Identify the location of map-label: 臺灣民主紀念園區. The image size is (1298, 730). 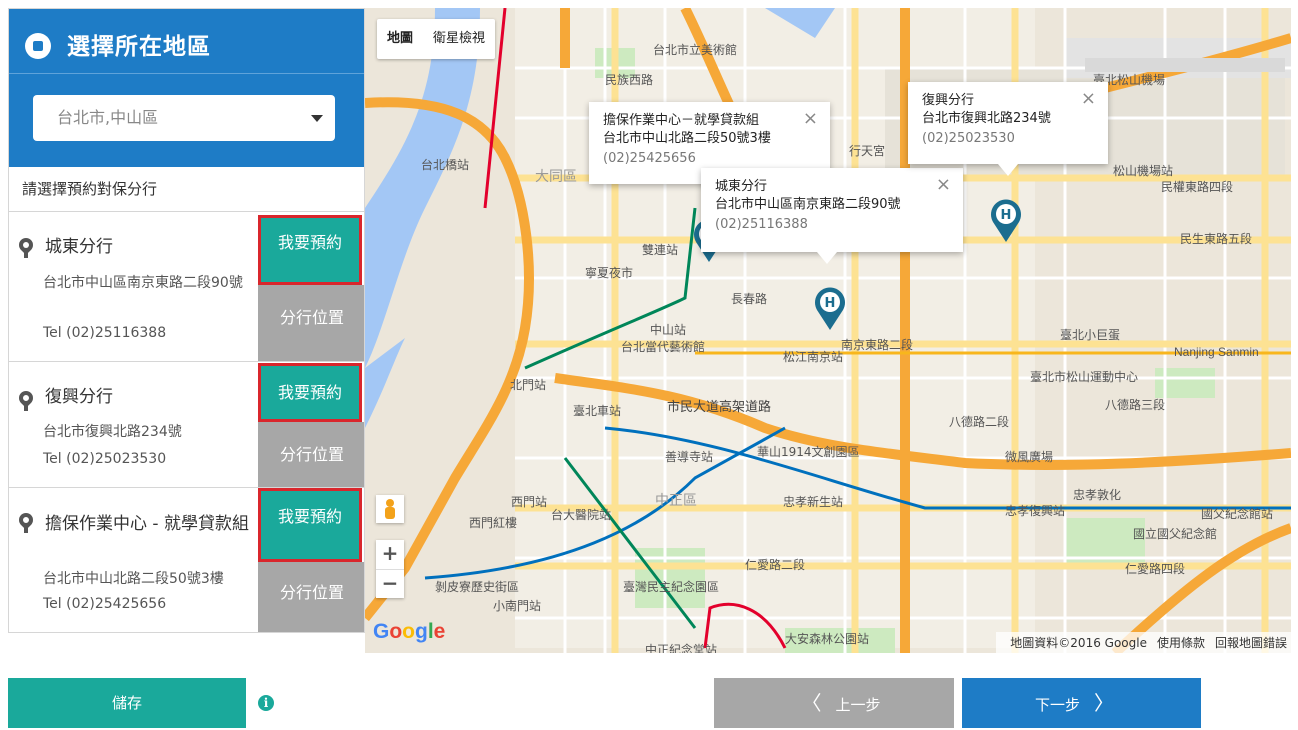
(671, 587).